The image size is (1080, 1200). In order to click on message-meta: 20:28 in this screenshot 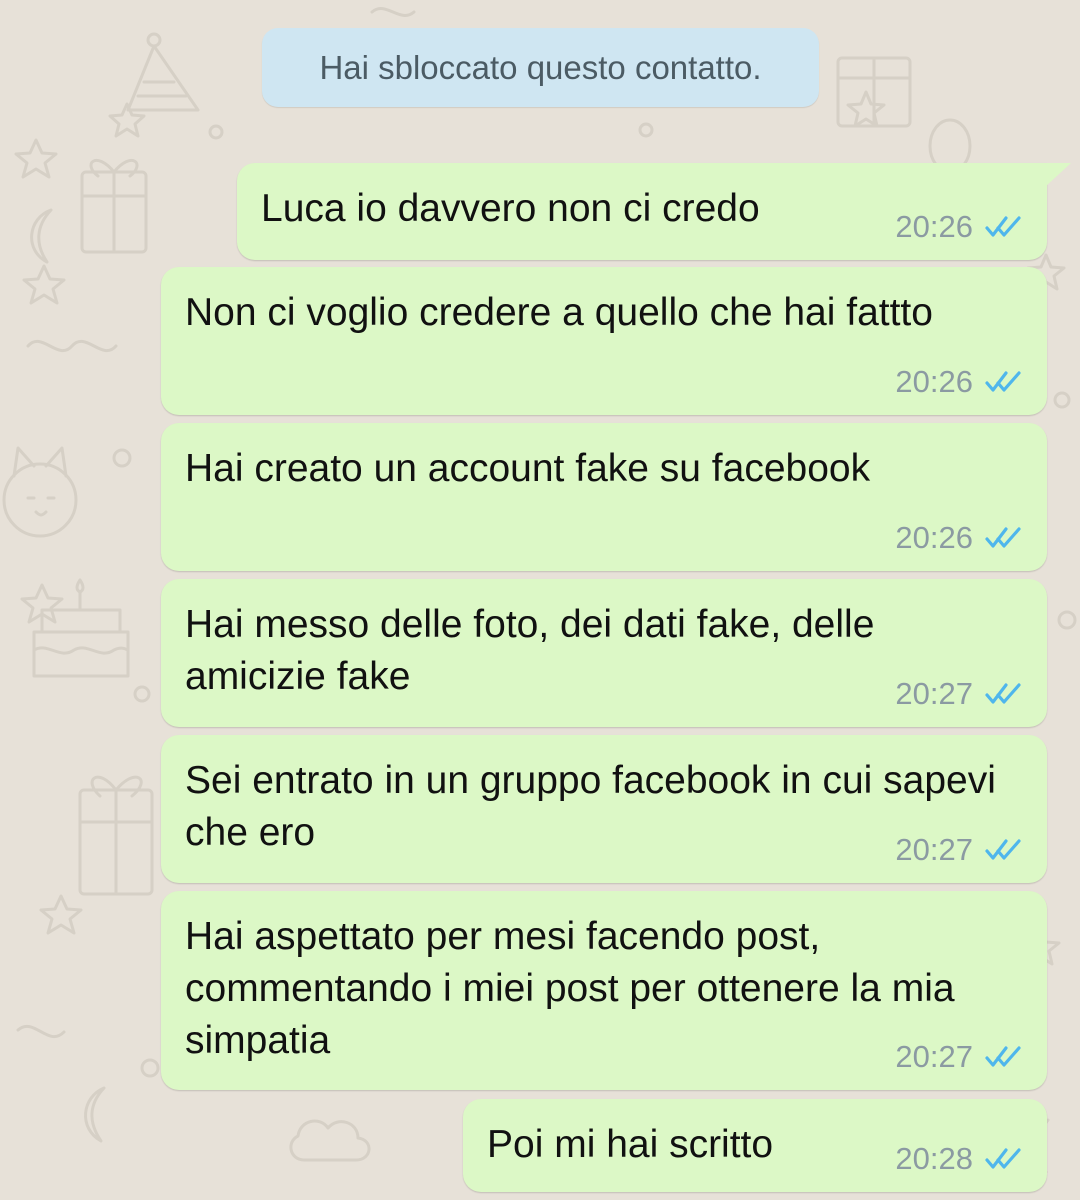, I will do `click(959, 1159)`.